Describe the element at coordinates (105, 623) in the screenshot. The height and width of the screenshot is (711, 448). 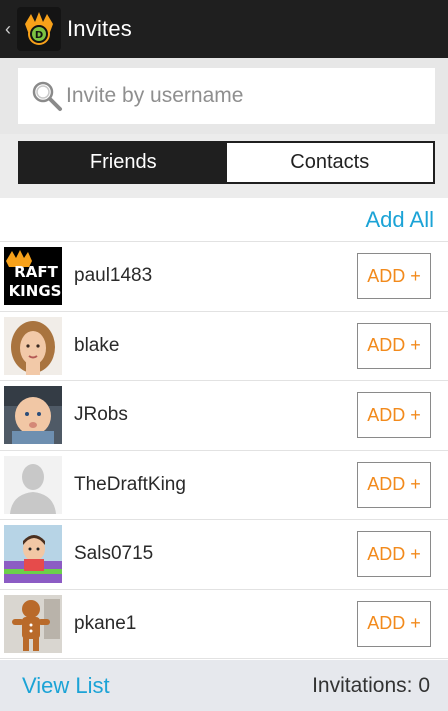
I see `username: pkane1` at that location.